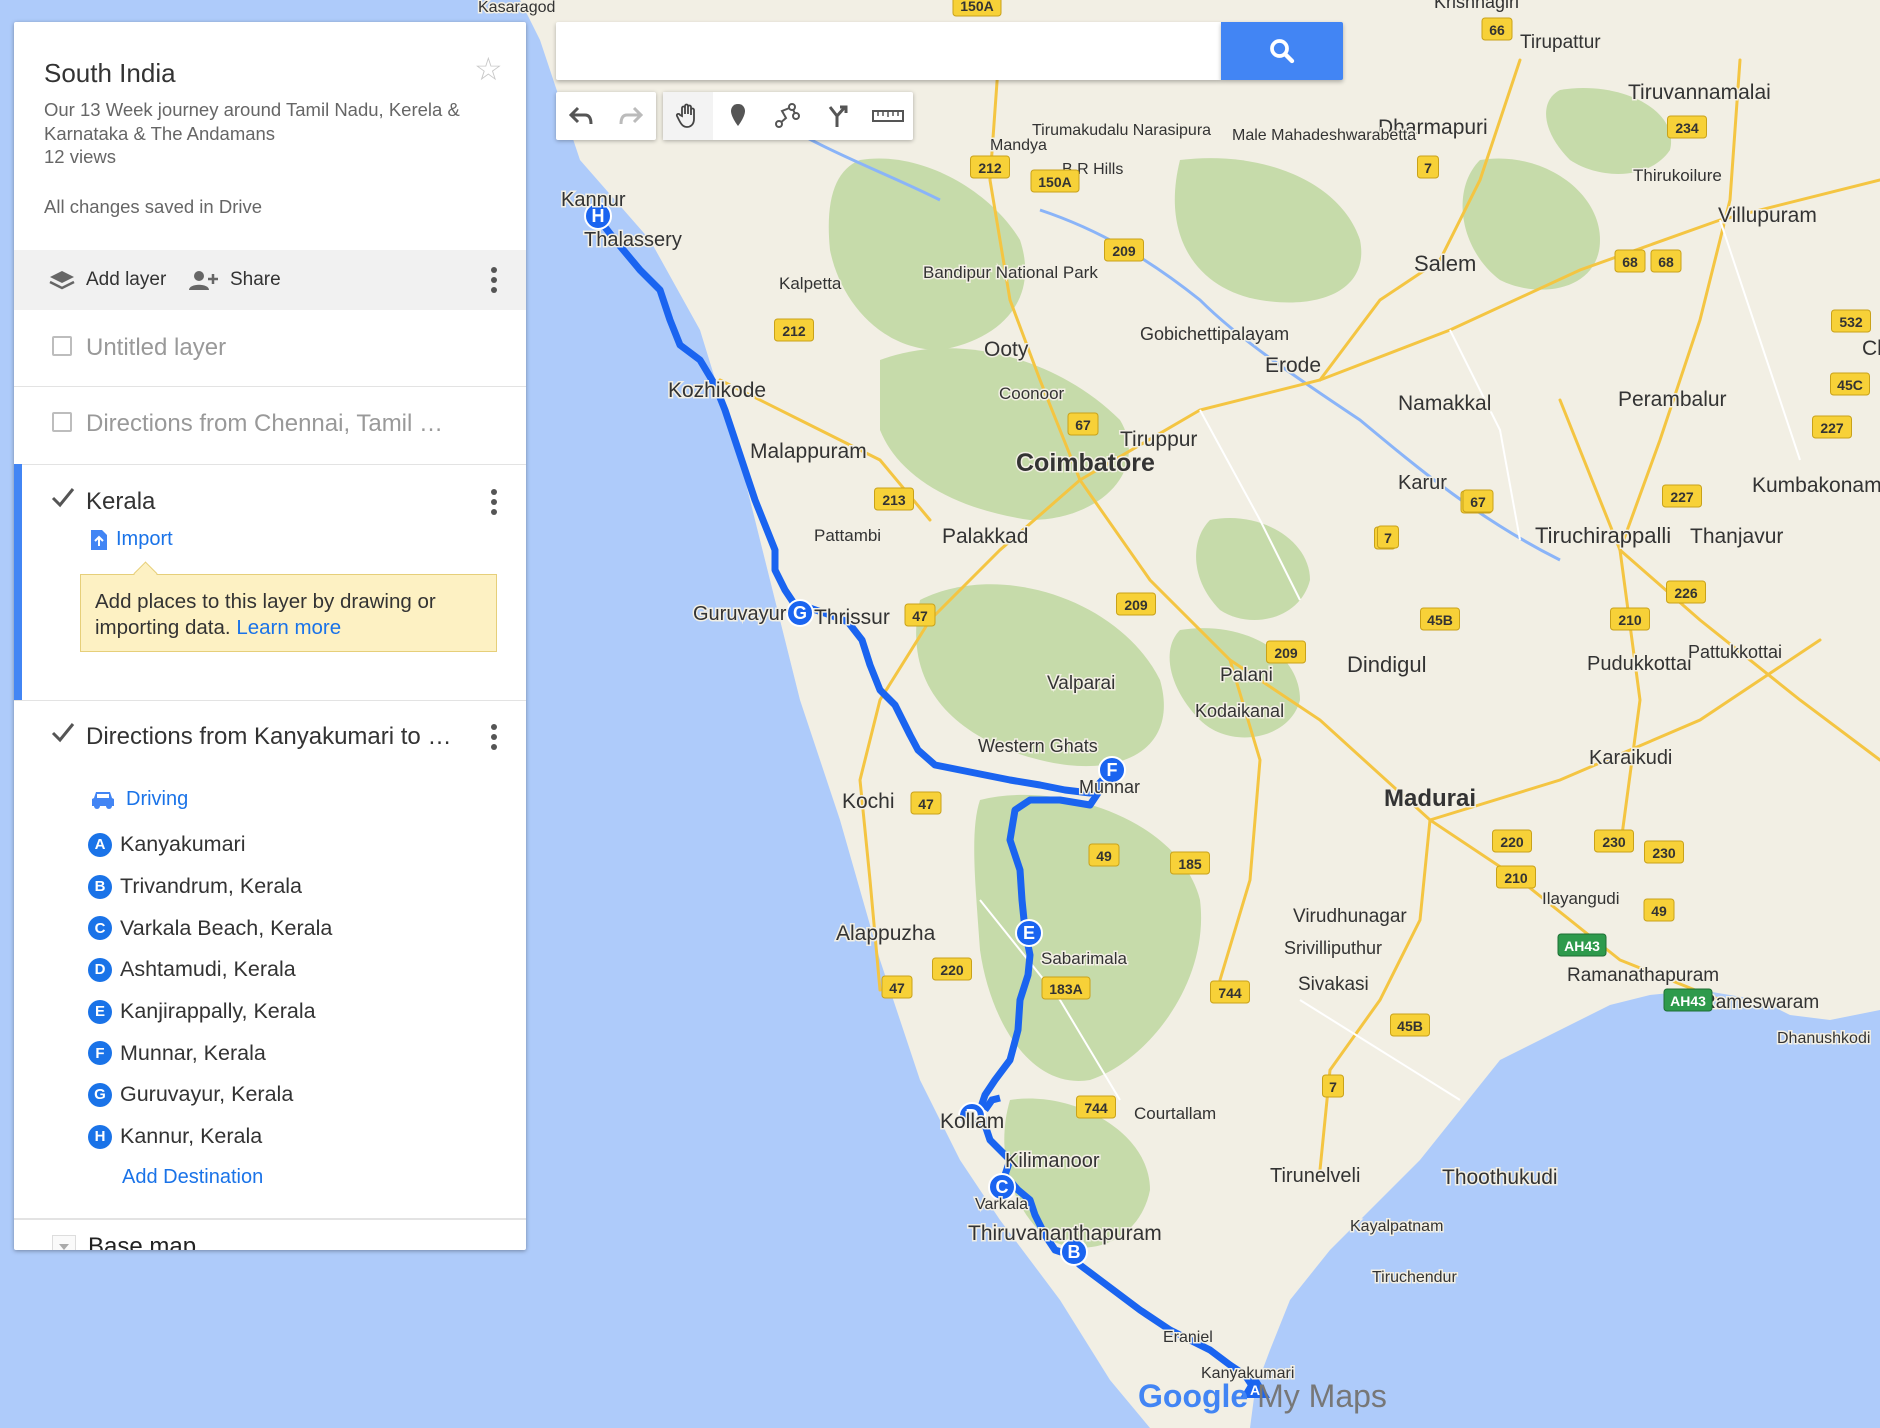 Image resolution: width=1880 pixels, height=1428 pixels. I want to click on shield-label: 212, so click(794, 331).